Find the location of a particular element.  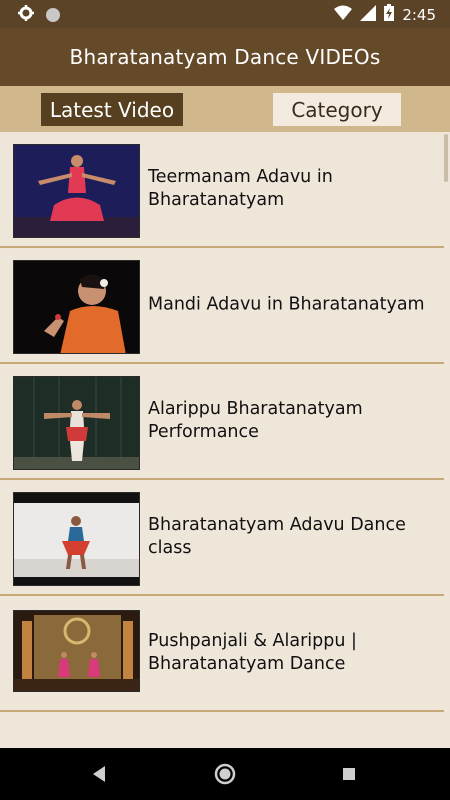

list-item: Mandi Adavu in Bharatanatyam is located at coordinates (222, 306).